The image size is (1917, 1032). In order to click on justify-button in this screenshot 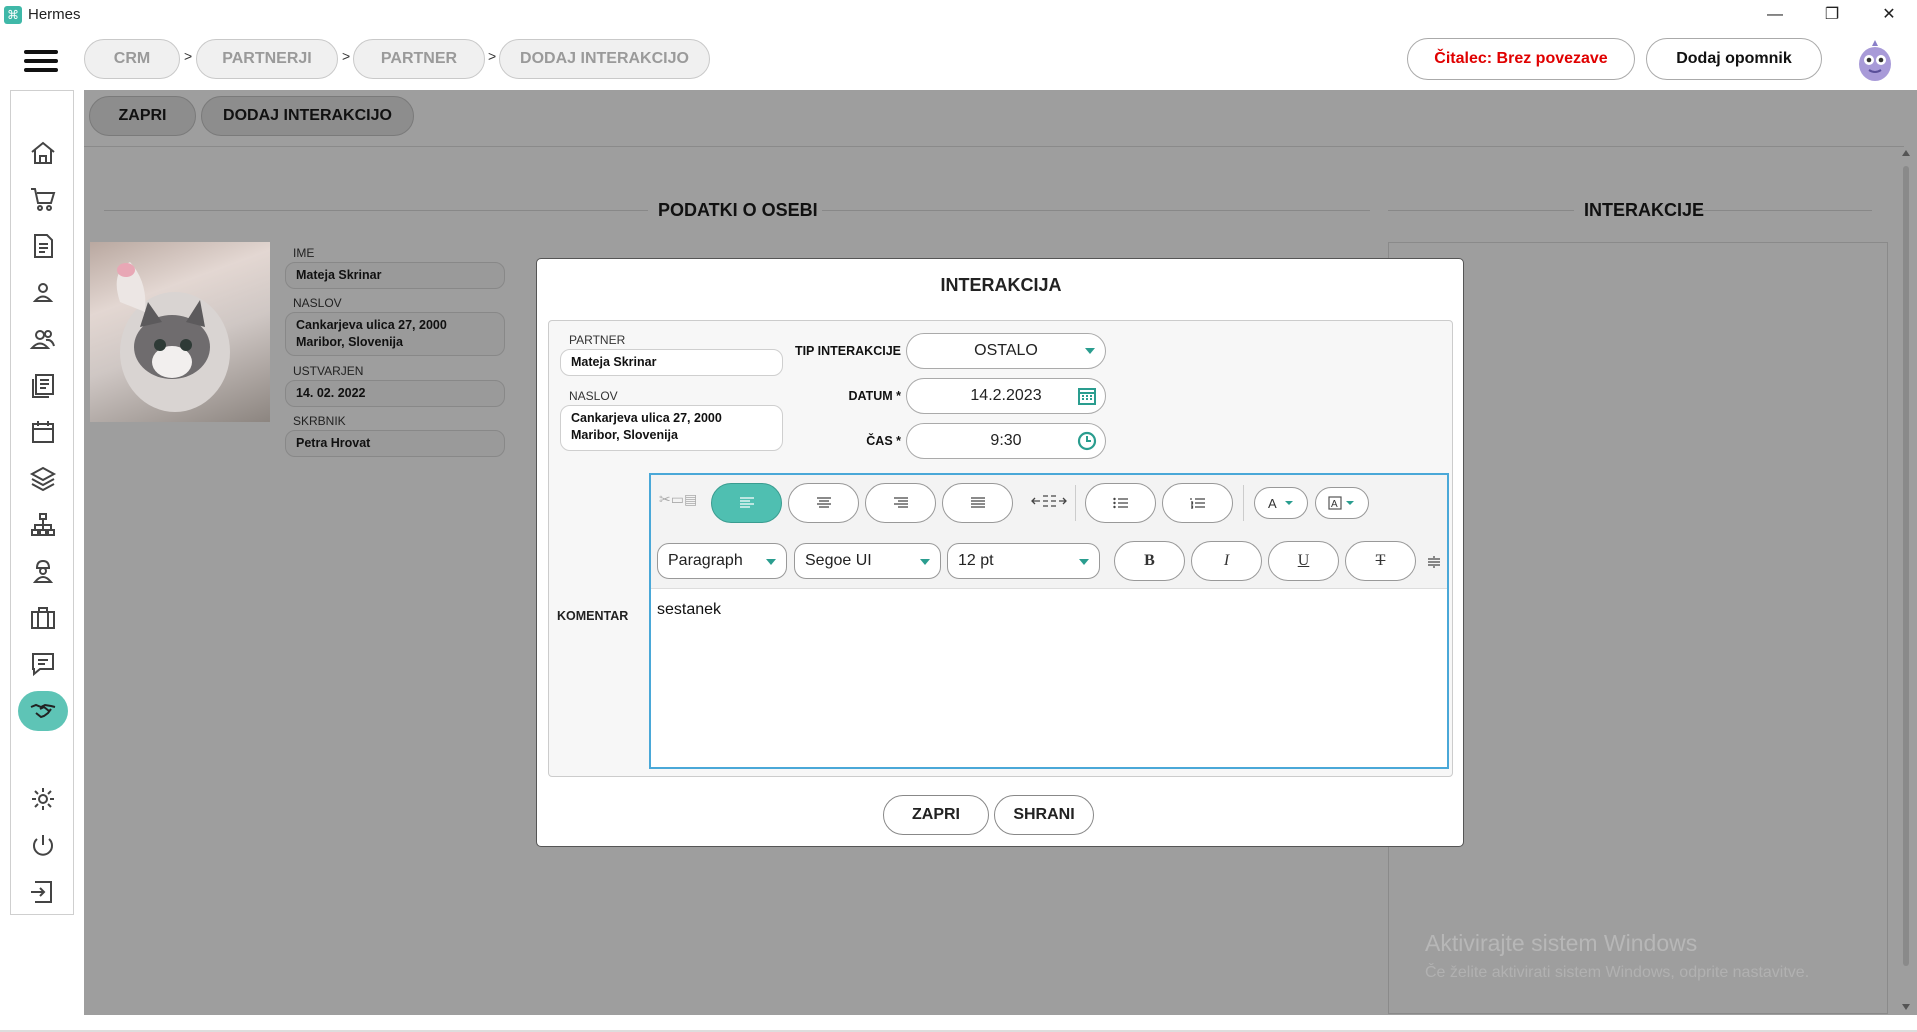, I will do `click(977, 503)`.